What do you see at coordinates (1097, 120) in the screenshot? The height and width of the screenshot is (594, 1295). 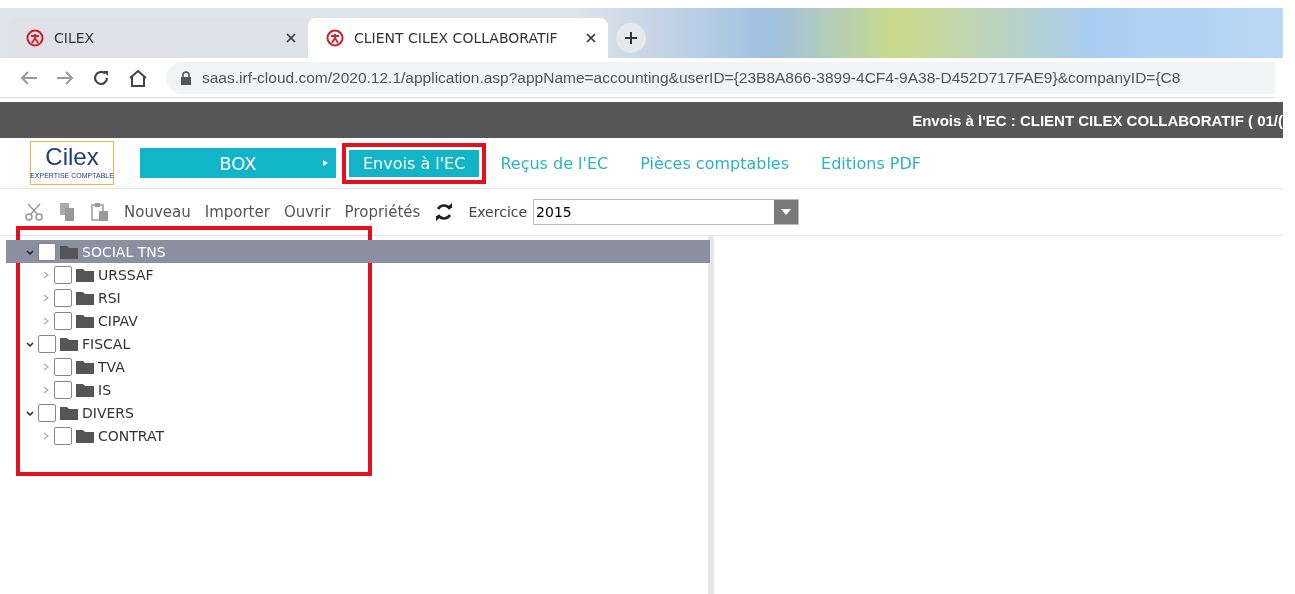 I see `page-title: Envois à l'EC : CLIENT CILEX COLLABORATIF ( 01/(` at bounding box center [1097, 120].